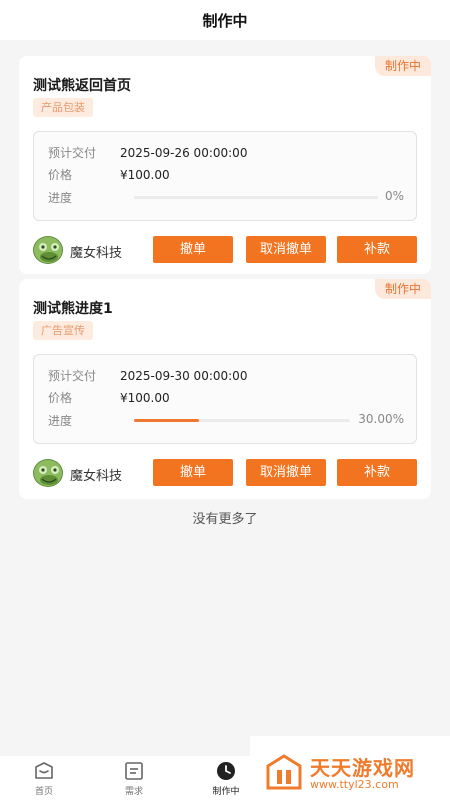 This screenshot has height=800, width=450. I want to click on category-tag: 广告宣传, so click(63, 330).